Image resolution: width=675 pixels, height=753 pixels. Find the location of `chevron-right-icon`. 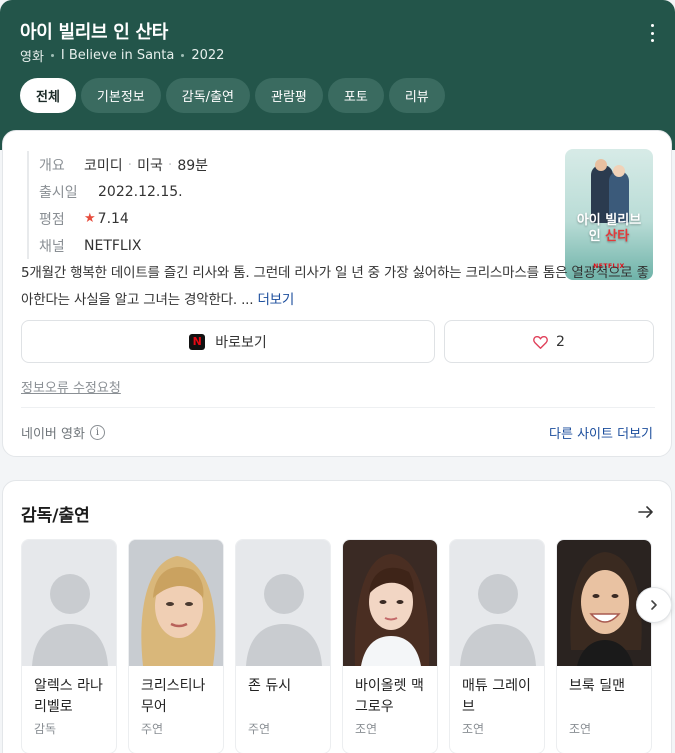

chevron-right-icon is located at coordinates (654, 605).